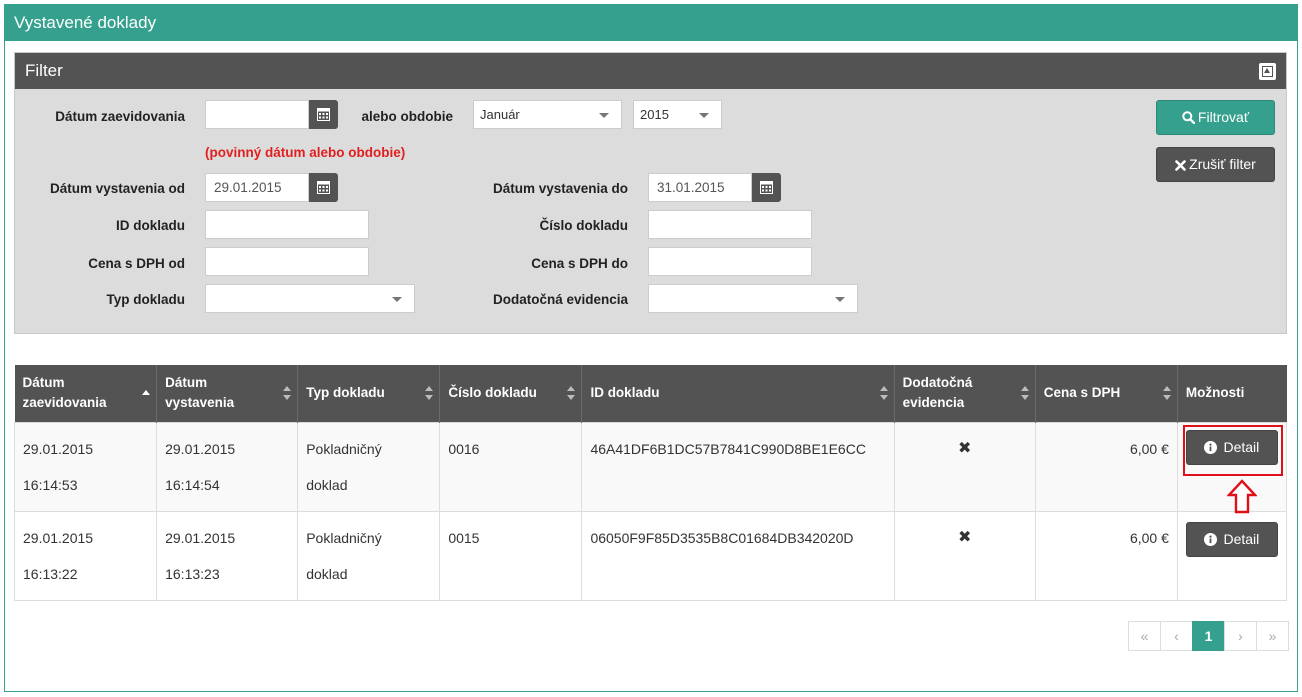 This screenshot has width=1302, height=697. Describe the element at coordinates (560, 299) in the screenshot. I see `extra-record-label: Dodatočná evidencia` at that location.